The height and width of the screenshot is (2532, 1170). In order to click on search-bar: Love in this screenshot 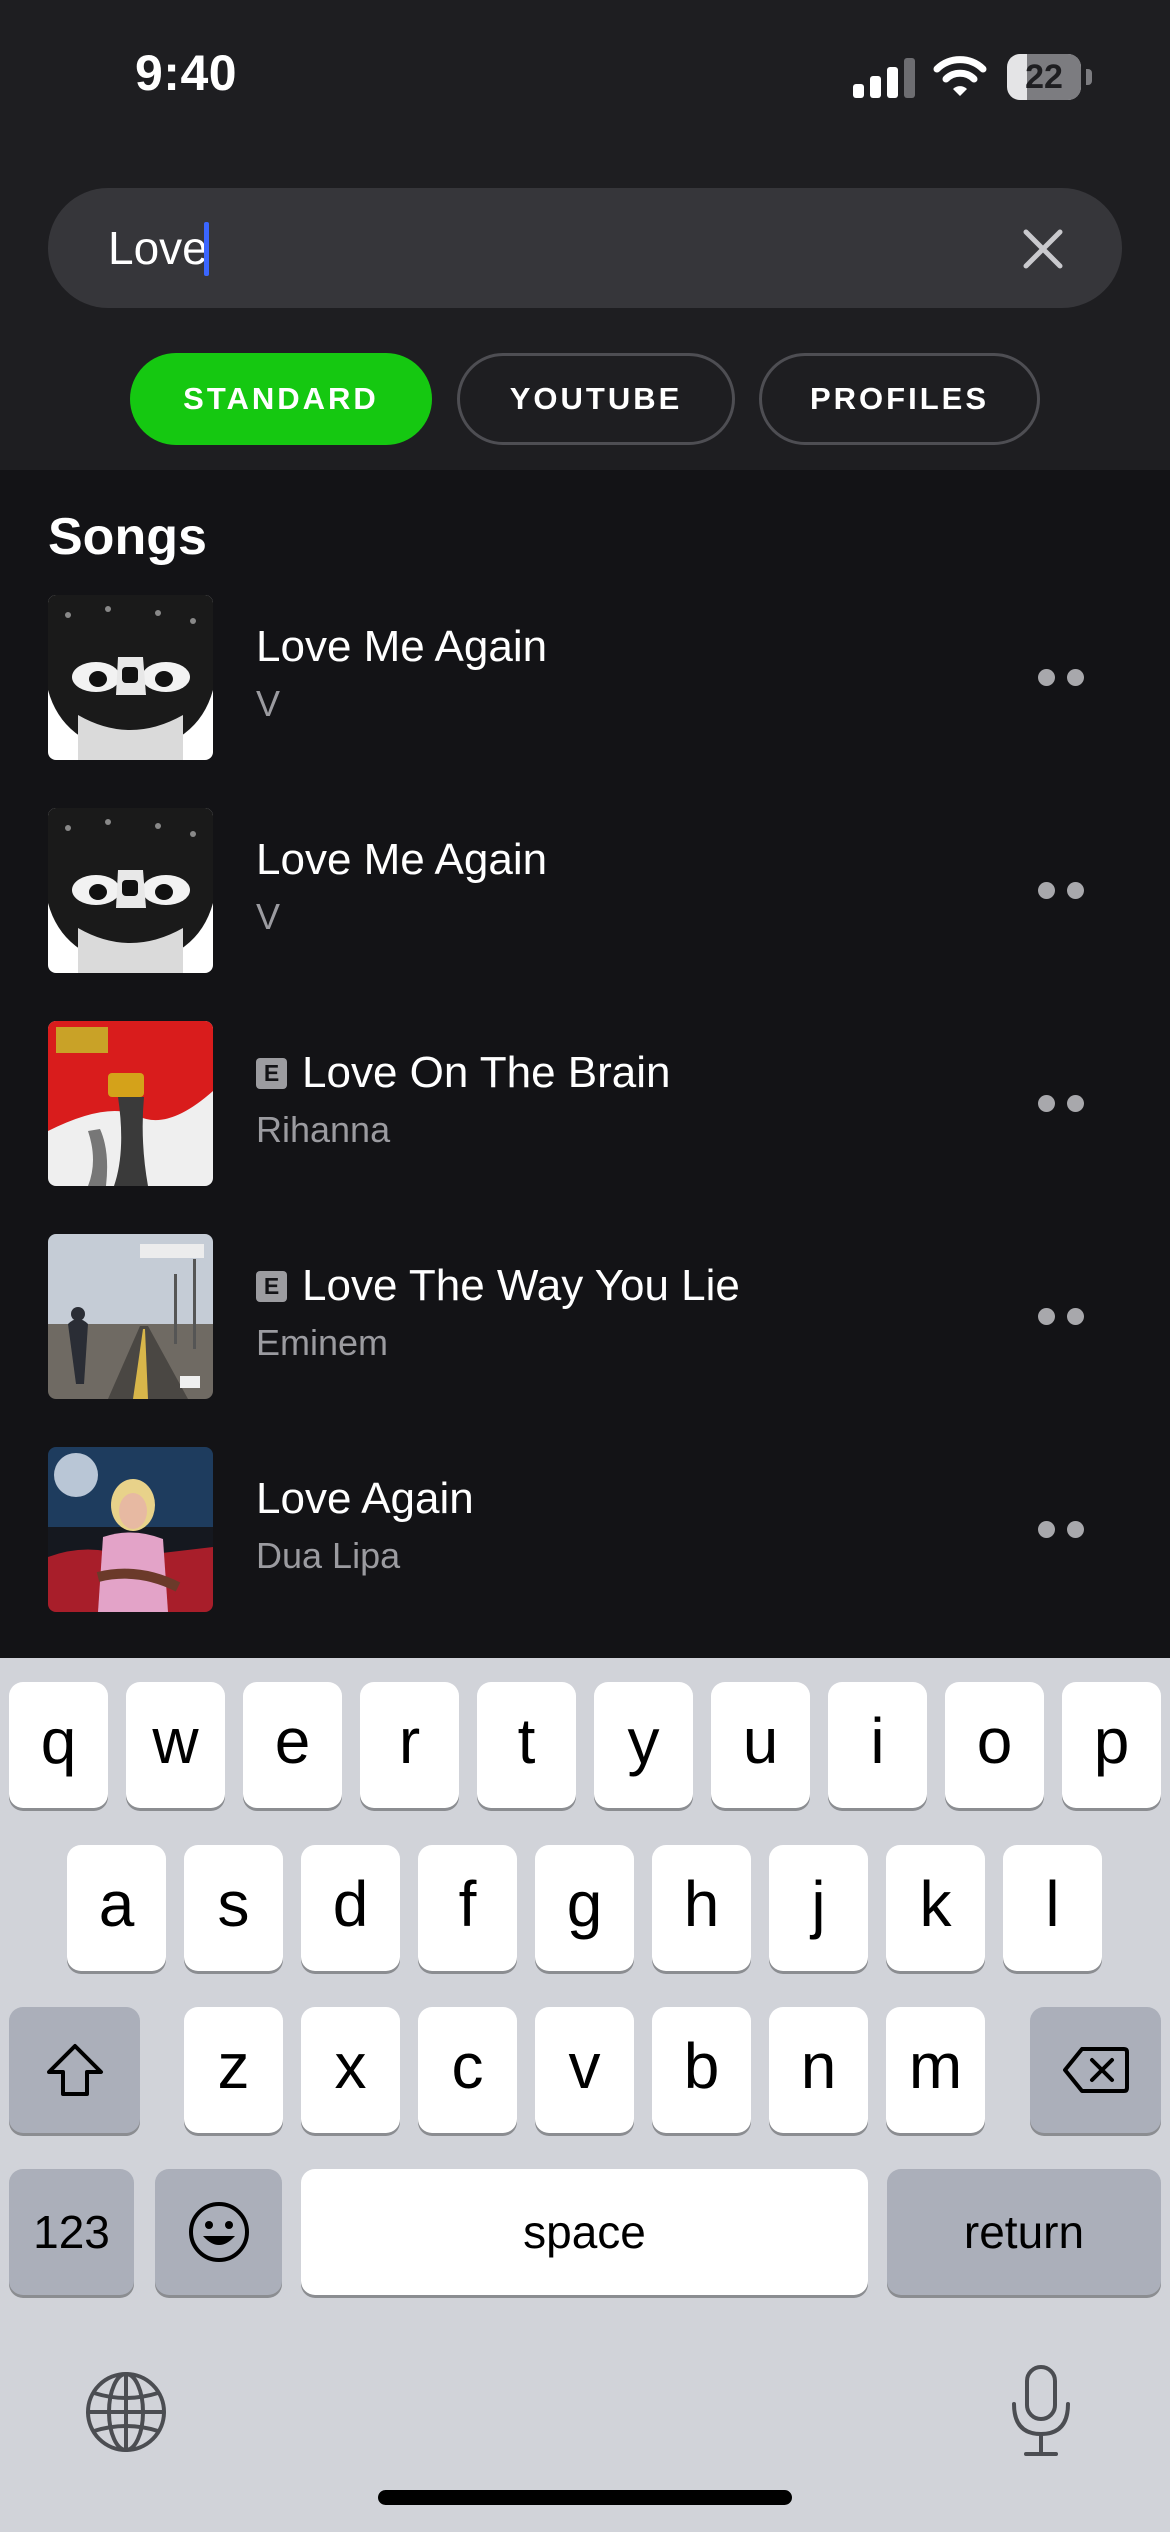, I will do `click(585, 248)`.